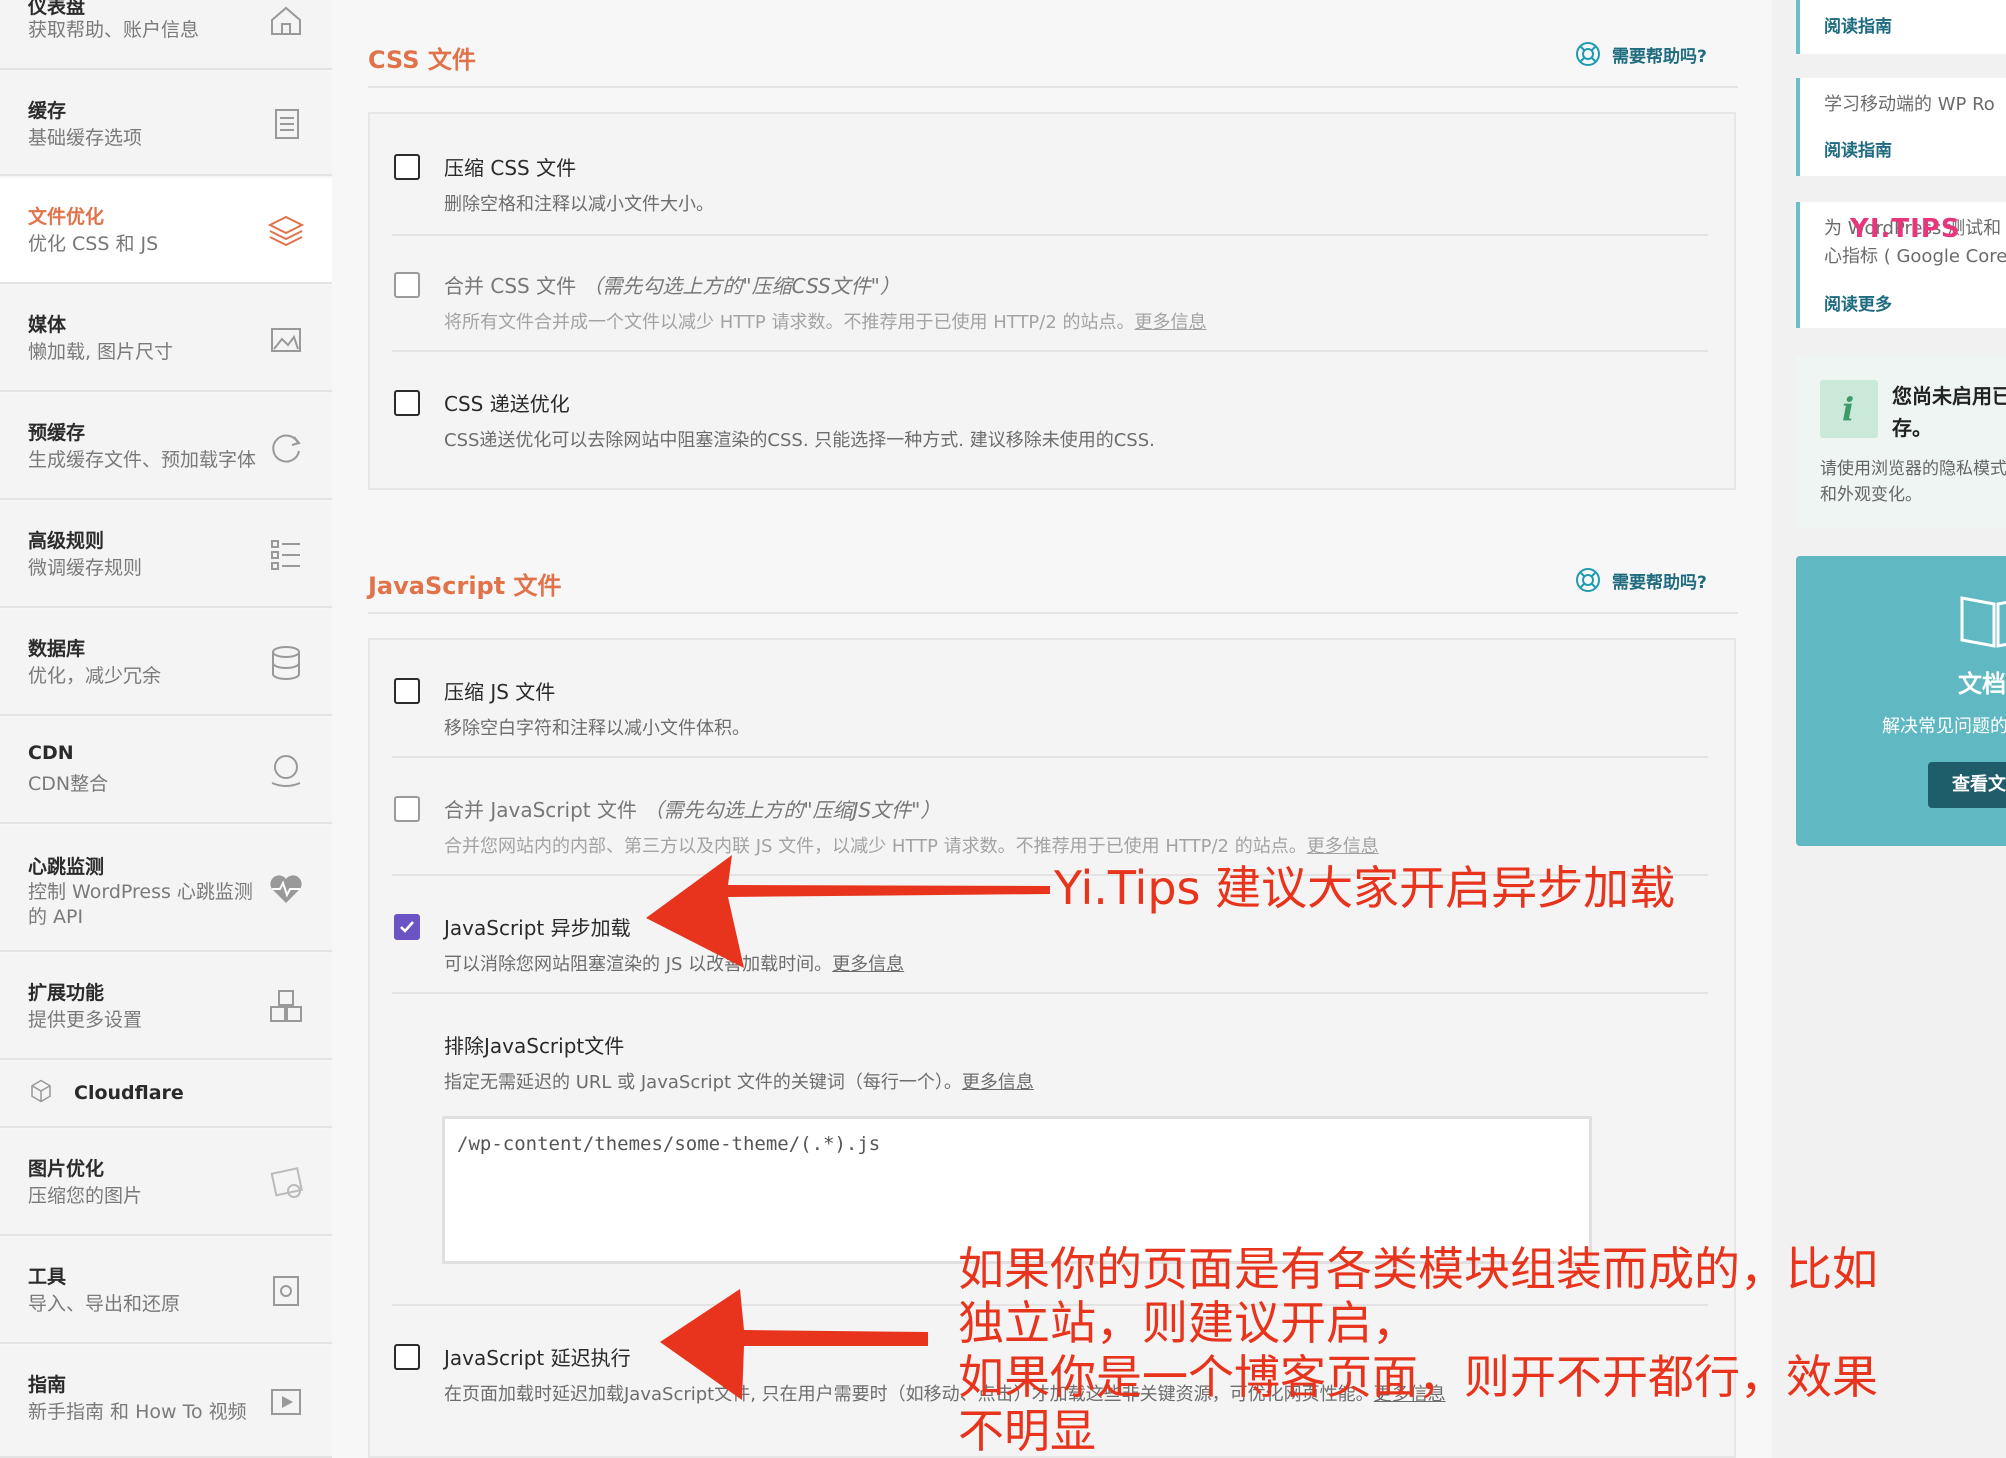  I want to click on refresh-icon, so click(286, 448).